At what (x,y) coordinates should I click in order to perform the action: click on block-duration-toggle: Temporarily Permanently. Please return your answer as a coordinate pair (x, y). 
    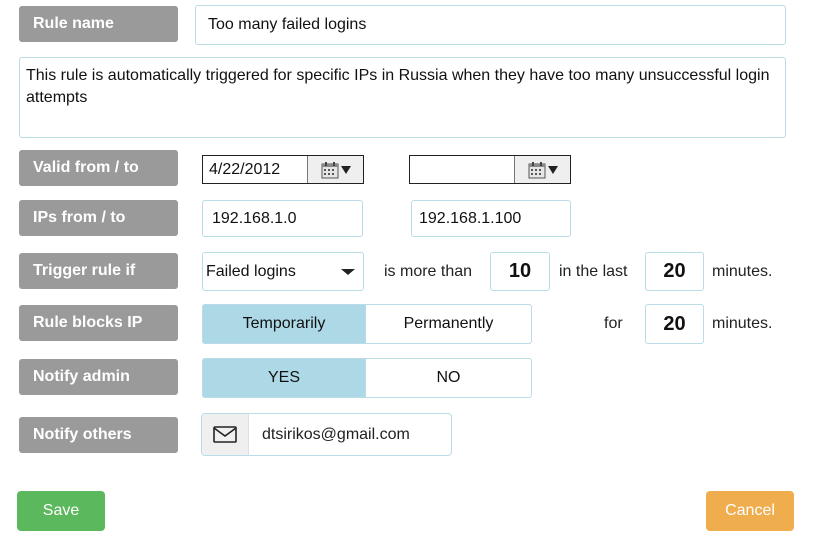
    Looking at the image, I should click on (367, 324).